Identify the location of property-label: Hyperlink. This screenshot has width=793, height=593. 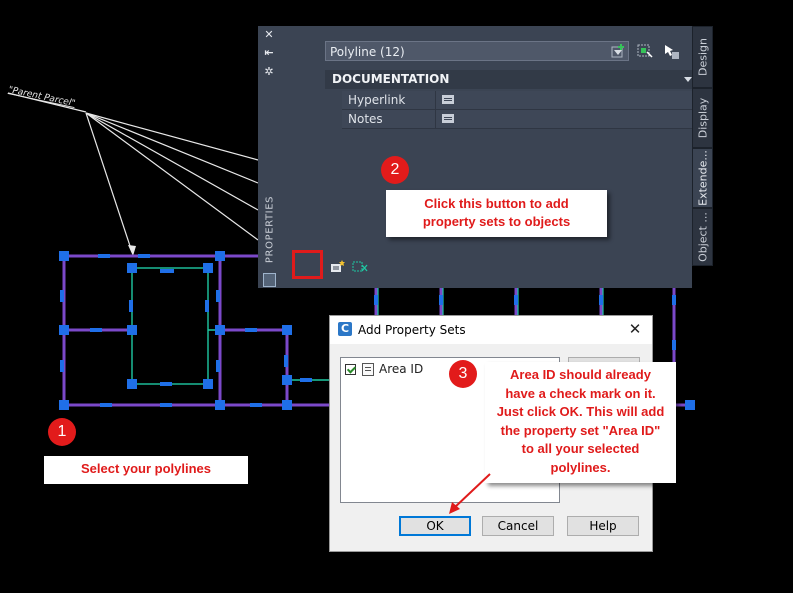
(377, 100).